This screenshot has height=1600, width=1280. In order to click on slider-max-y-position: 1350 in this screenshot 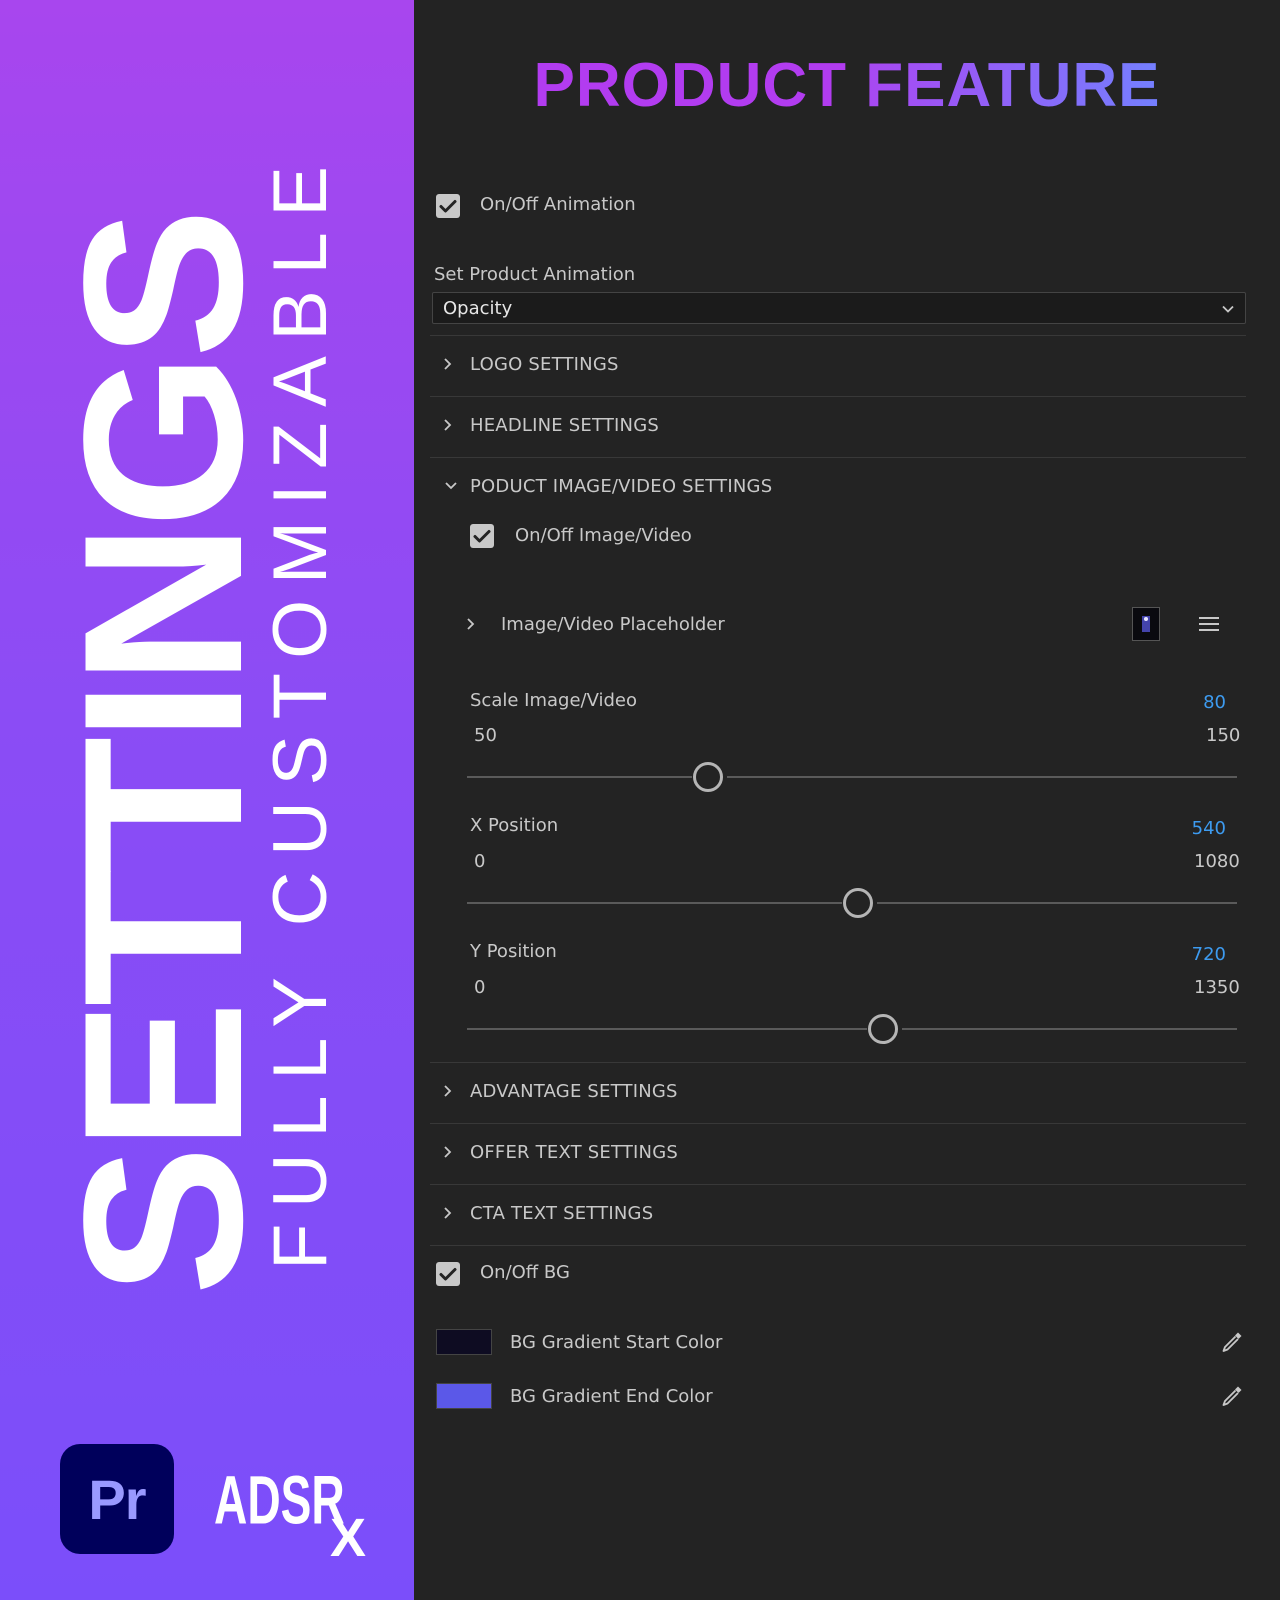, I will do `click(1217, 987)`.